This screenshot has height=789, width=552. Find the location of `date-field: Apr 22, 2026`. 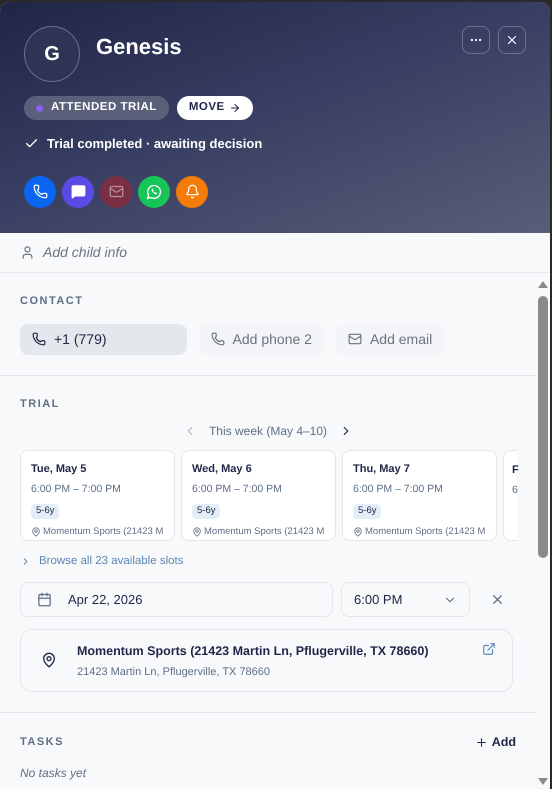

date-field: Apr 22, 2026 is located at coordinates (176, 600).